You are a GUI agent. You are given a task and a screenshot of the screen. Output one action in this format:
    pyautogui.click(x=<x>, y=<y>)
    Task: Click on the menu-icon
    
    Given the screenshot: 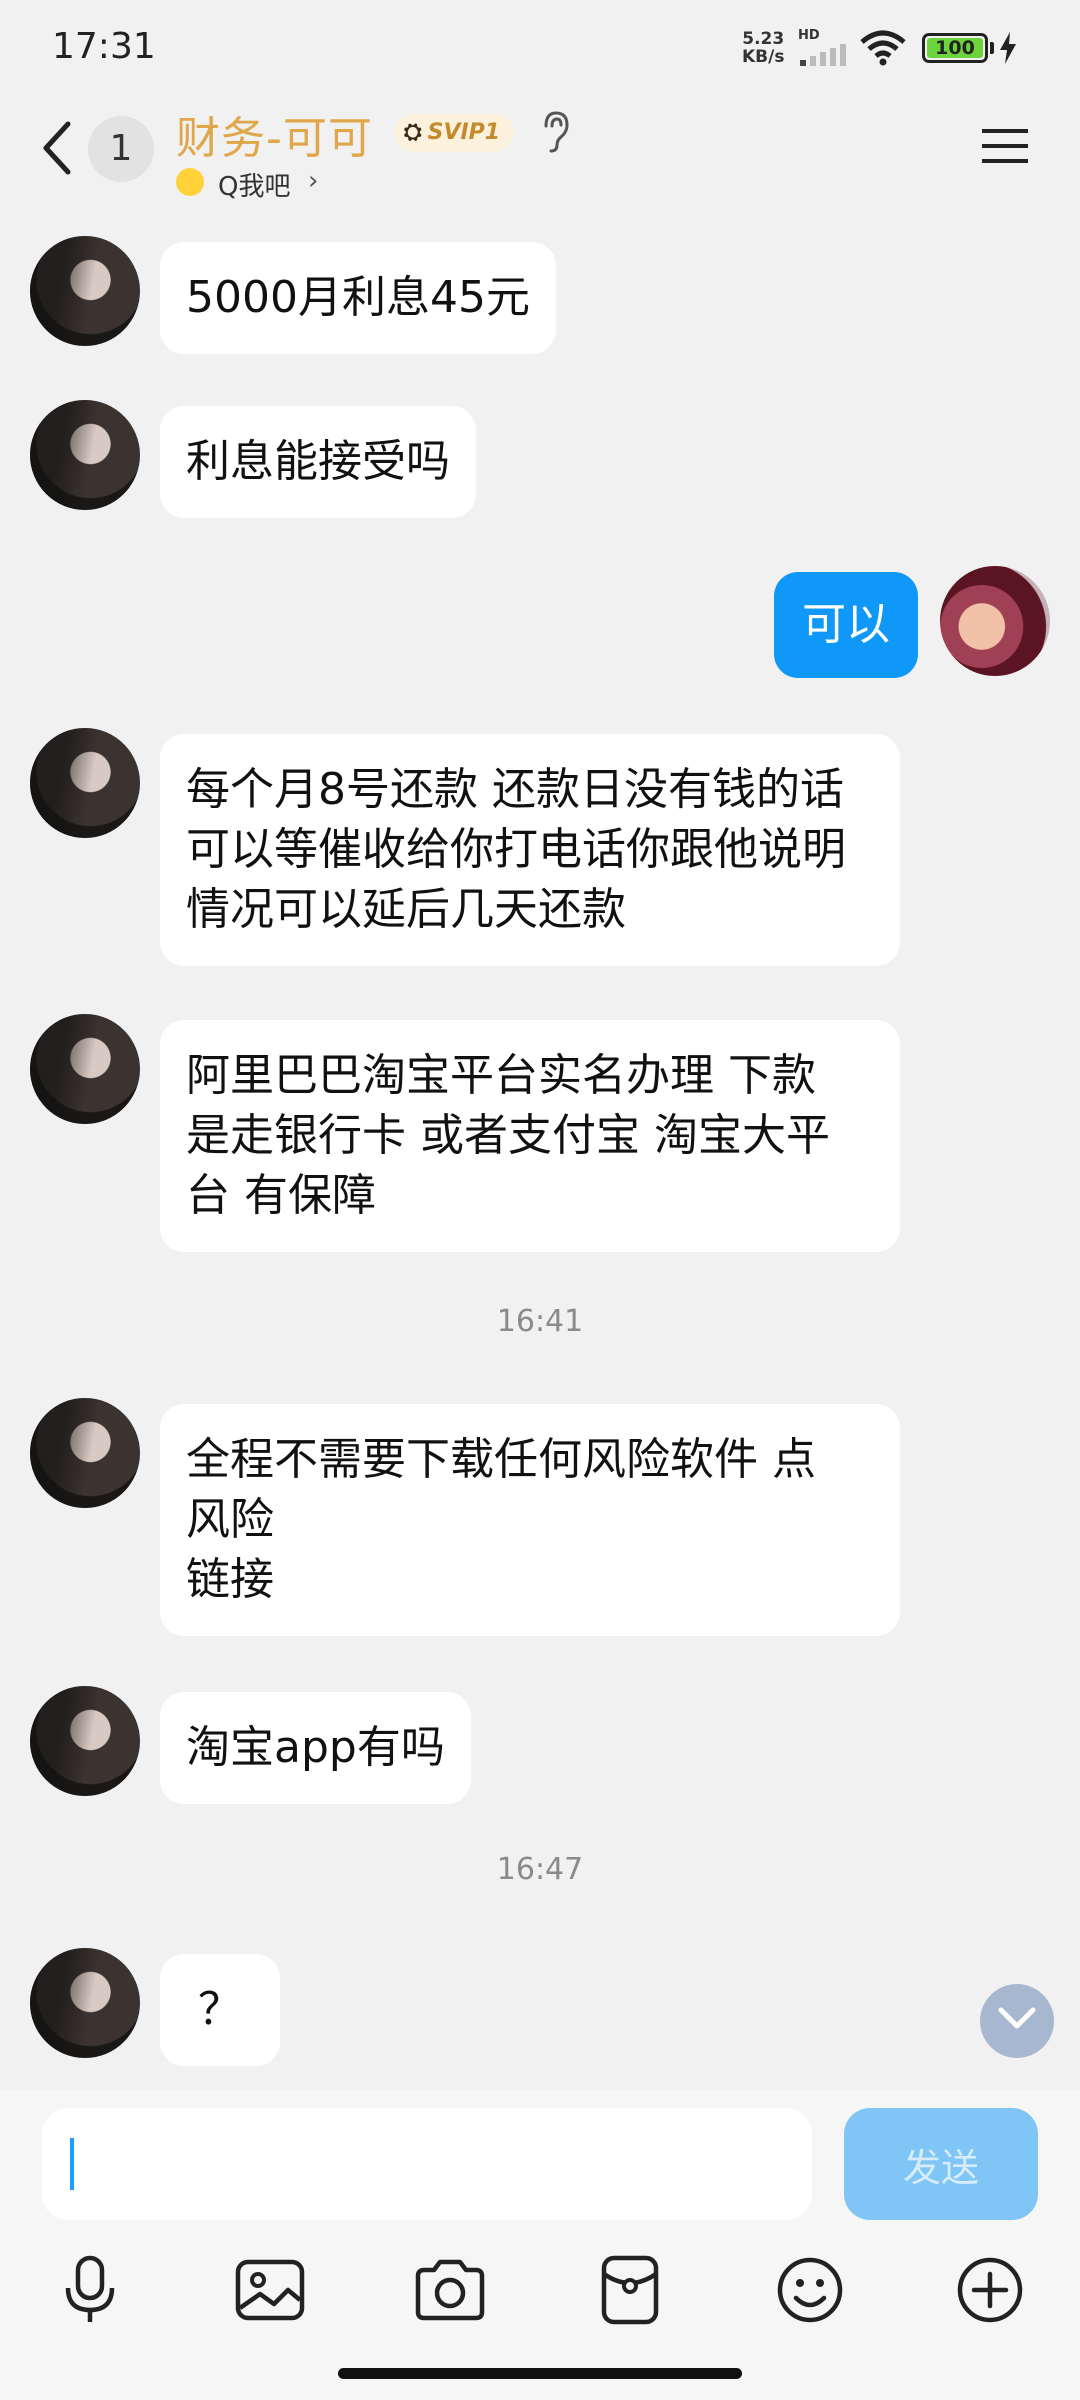 What is the action you would take?
    pyautogui.click(x=1005, y=146)
    